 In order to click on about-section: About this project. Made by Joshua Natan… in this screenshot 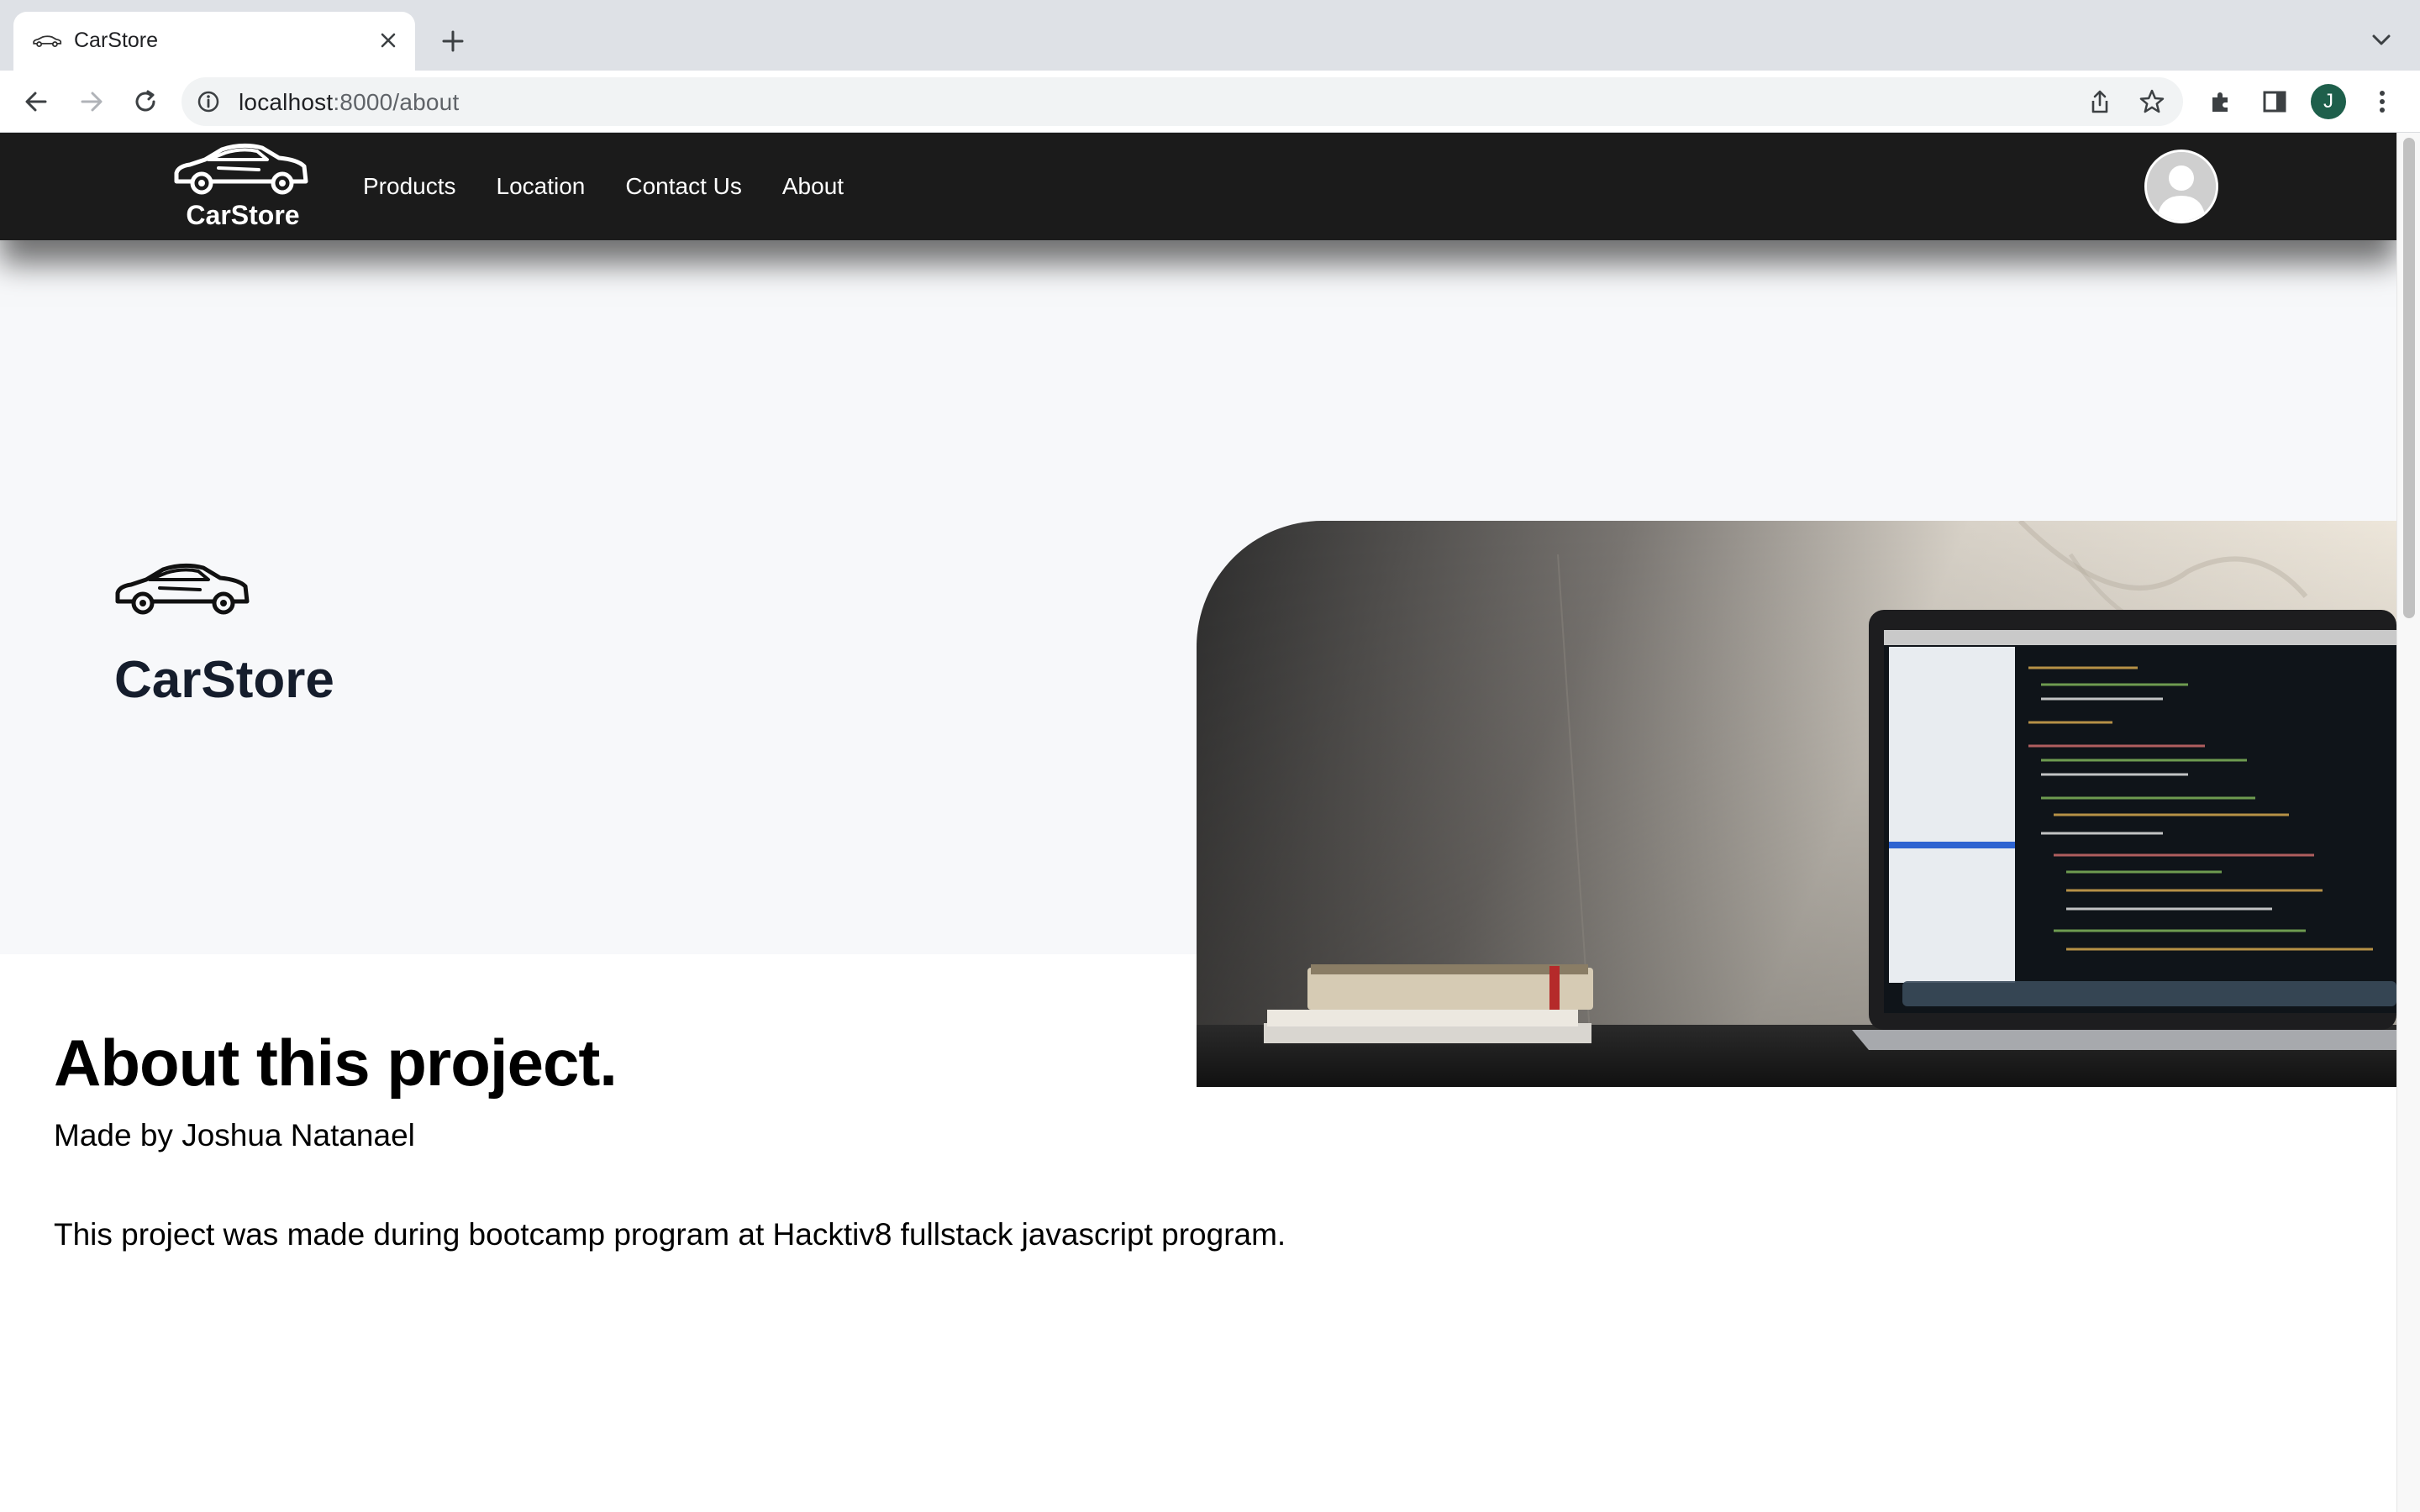, I will do `click(670, 1138)`.